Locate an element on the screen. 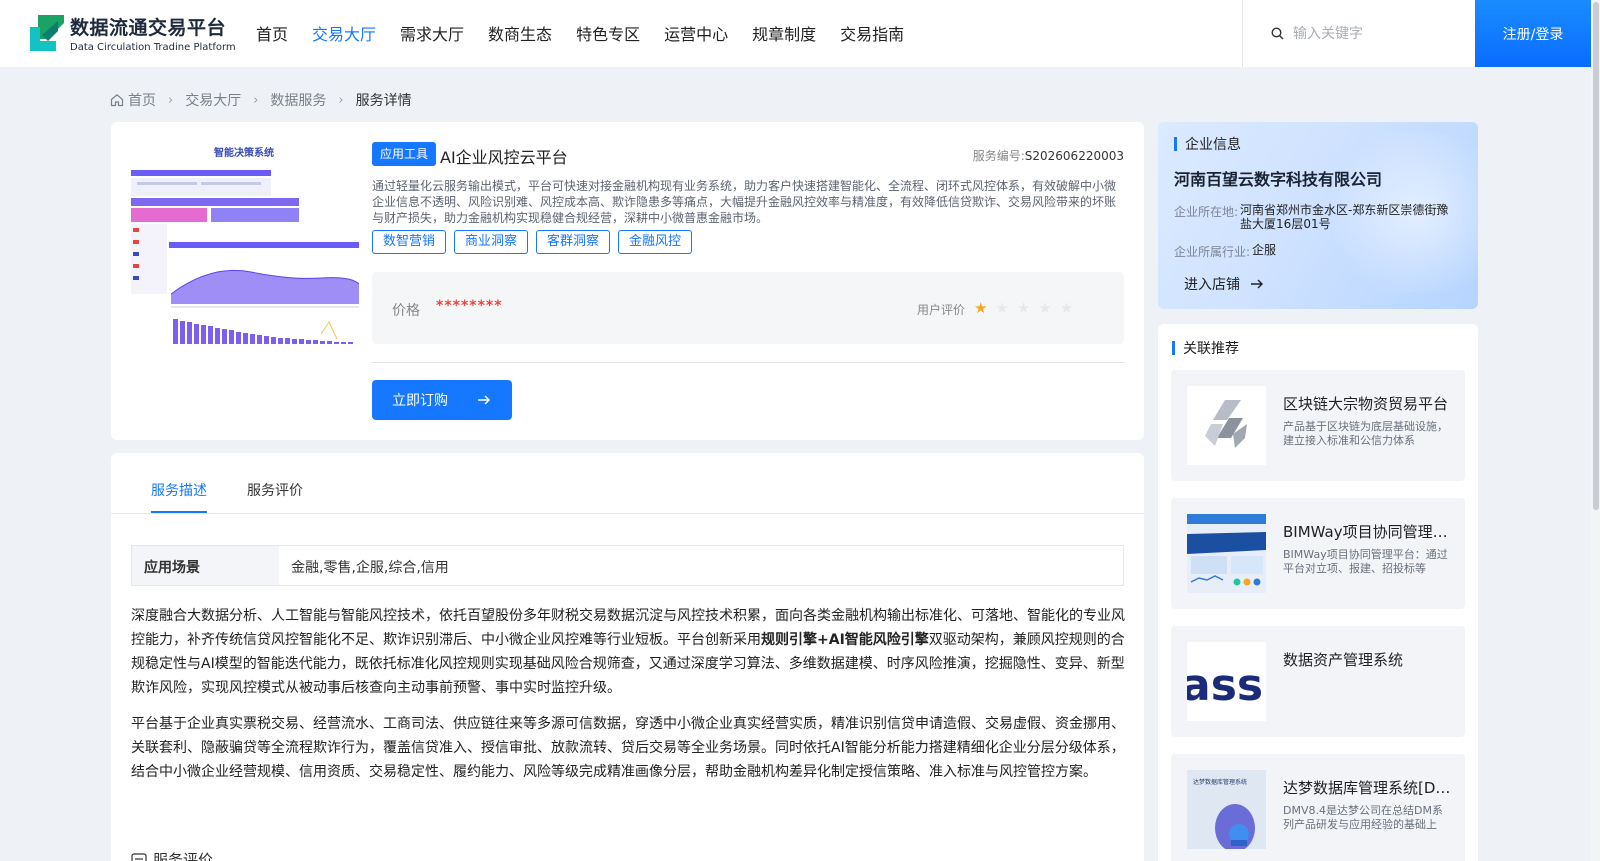  nav-ecosystem: 数商生态 is located at coordinates (520, 33).